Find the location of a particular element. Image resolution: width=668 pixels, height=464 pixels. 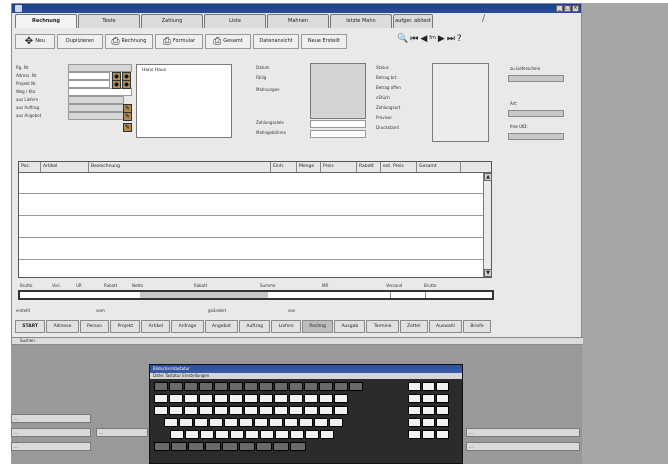

adresse-button: Adresse is located at coordinates (62, 326).